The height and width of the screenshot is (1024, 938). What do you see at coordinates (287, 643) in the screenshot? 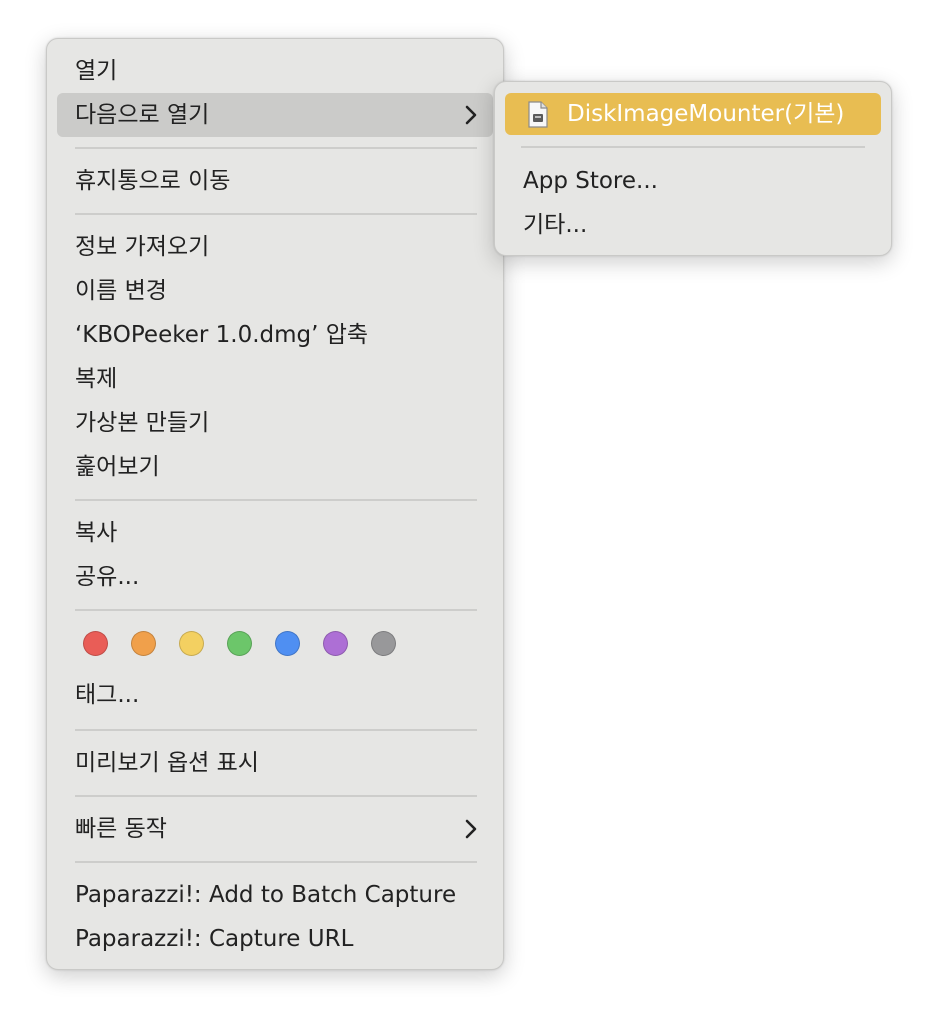
I see `tag-blue-button` at bounding box center [287, 643].